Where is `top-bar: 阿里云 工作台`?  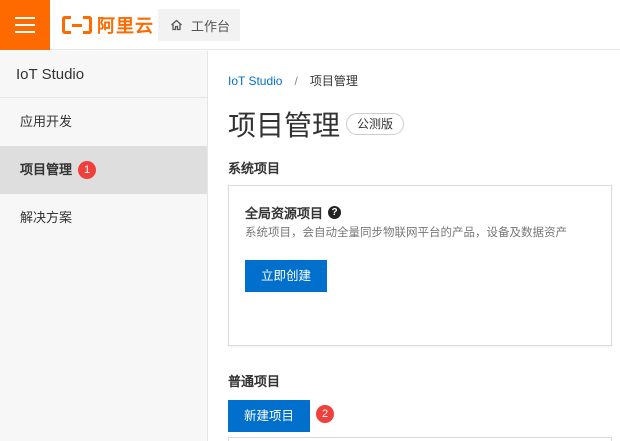
top-bar: 阿里云 工作台 is located at coordinates (310, 25).